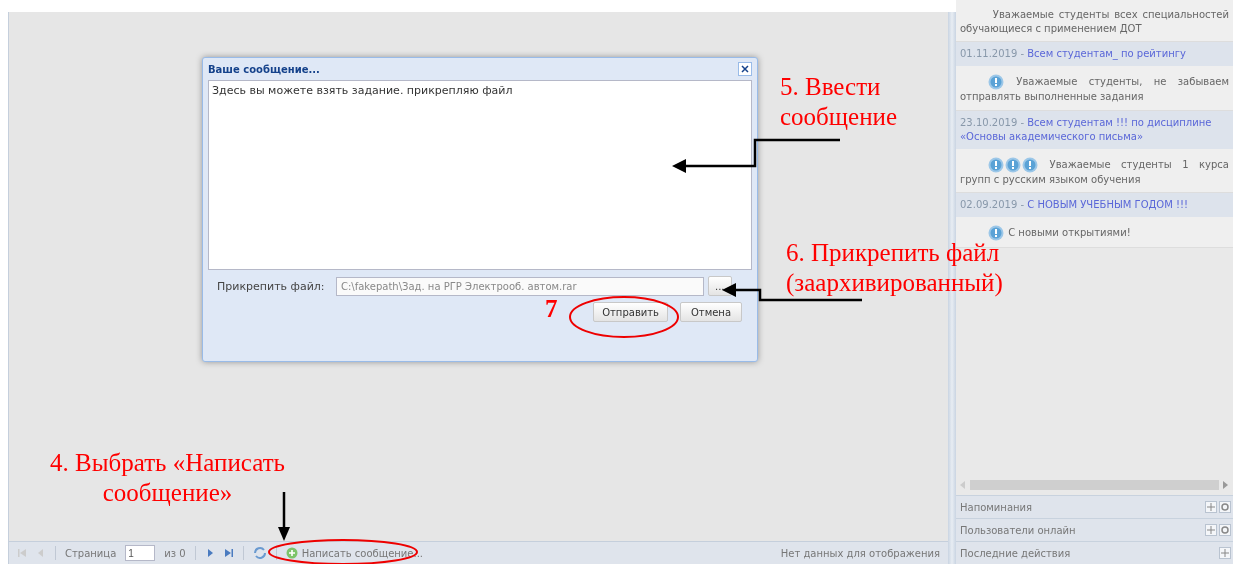  Describe the element at coordinates (22, 553) in the screenshot. I see `first-page-icon` at that location.